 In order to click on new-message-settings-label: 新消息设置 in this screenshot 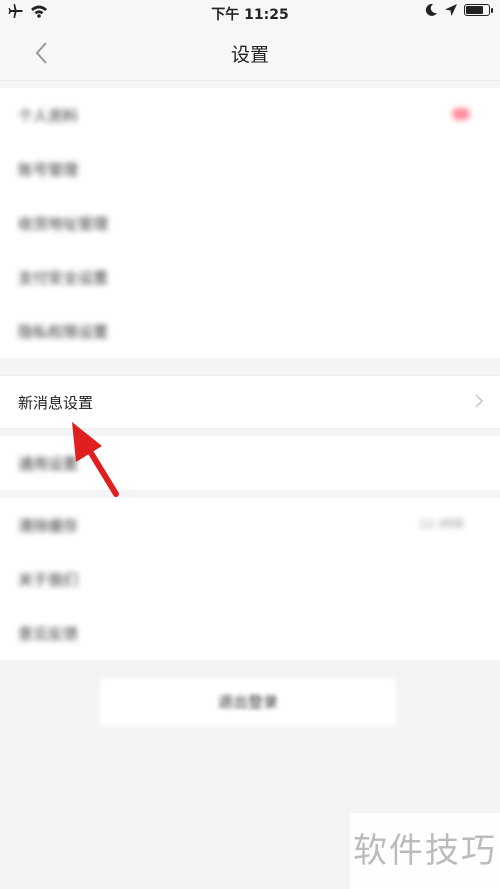, I will do `click(56, 403)`.